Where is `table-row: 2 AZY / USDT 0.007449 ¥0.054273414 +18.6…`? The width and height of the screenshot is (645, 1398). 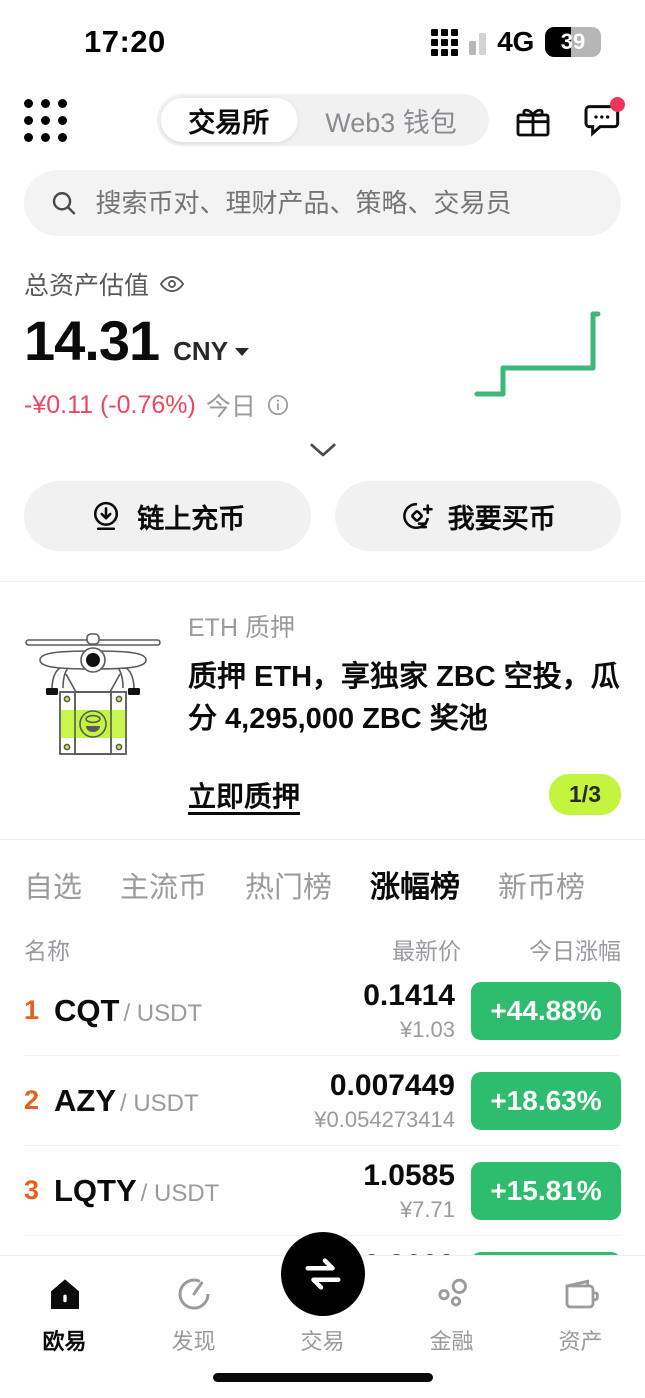
table-row: 2 AZY / USDT 0.007449 ¥0.054273414 +18.6… is located at coordinates (322, 1101).